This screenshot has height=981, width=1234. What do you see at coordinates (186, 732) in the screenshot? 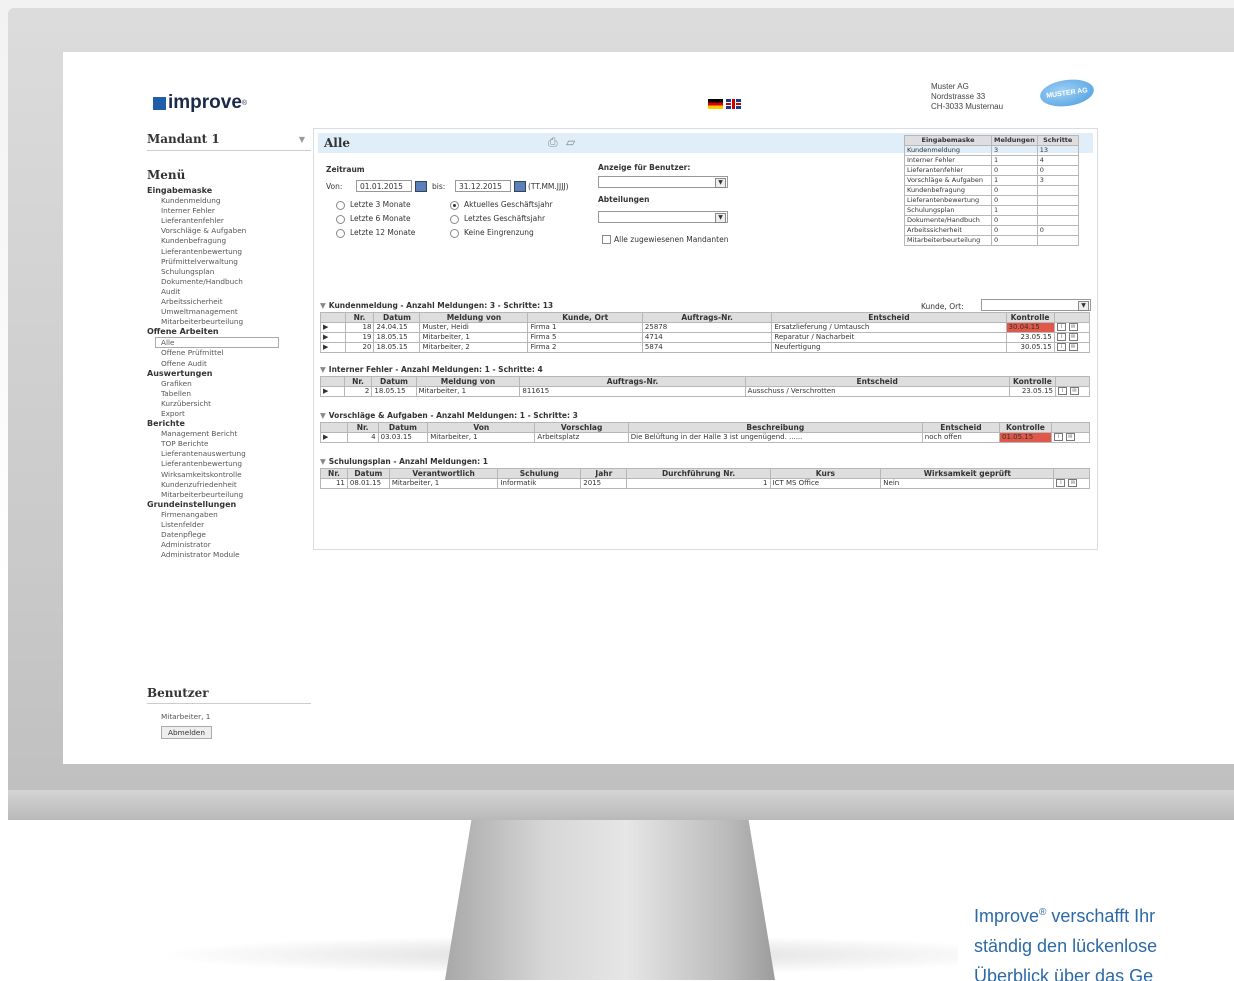
I see `logout-button: Abmelden` at bounding box center [186, 732].